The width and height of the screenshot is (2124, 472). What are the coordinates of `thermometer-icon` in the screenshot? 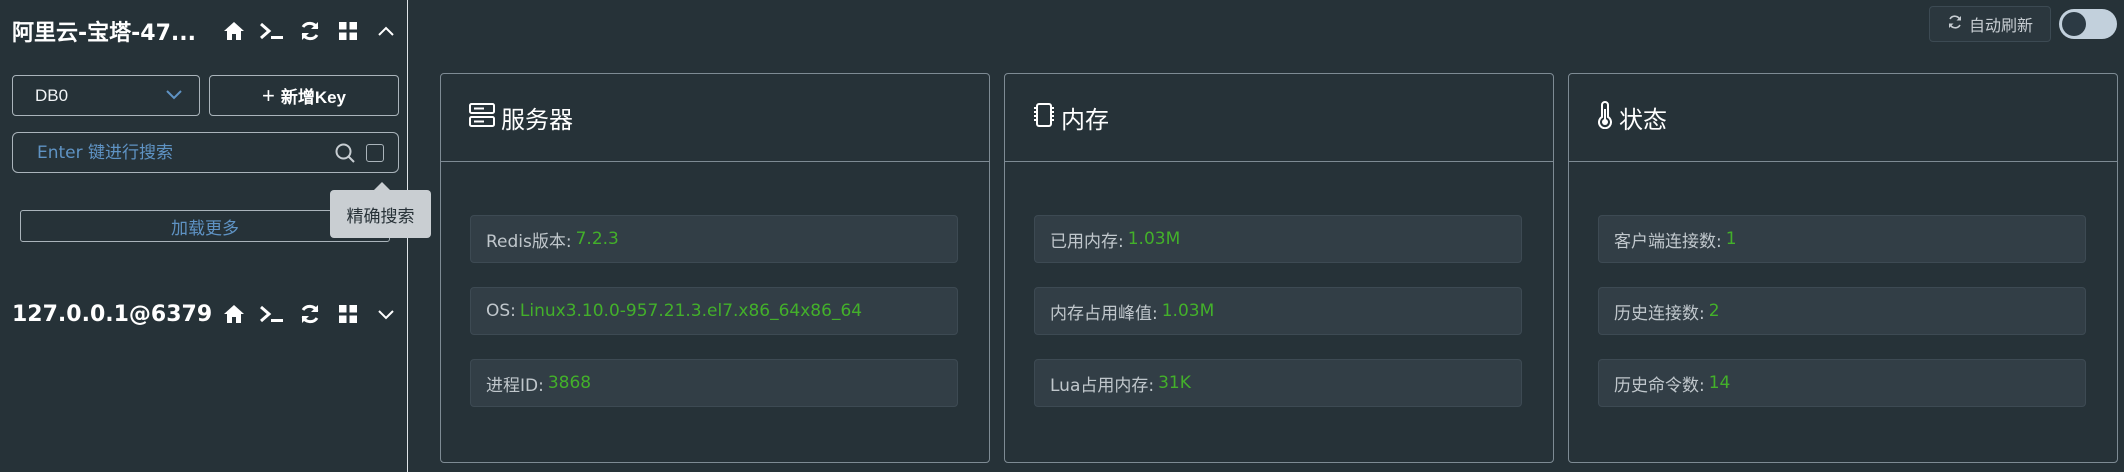 It's located at (1605, 117).